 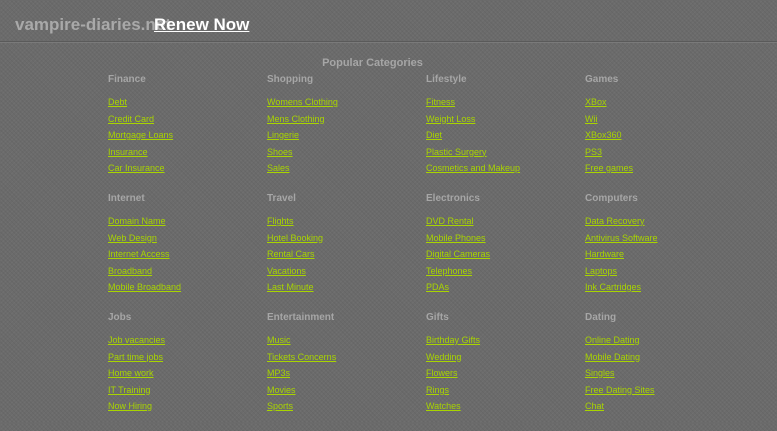 I want to click on domain-name: vampire-diaries.net, so click(x=93, y=24).